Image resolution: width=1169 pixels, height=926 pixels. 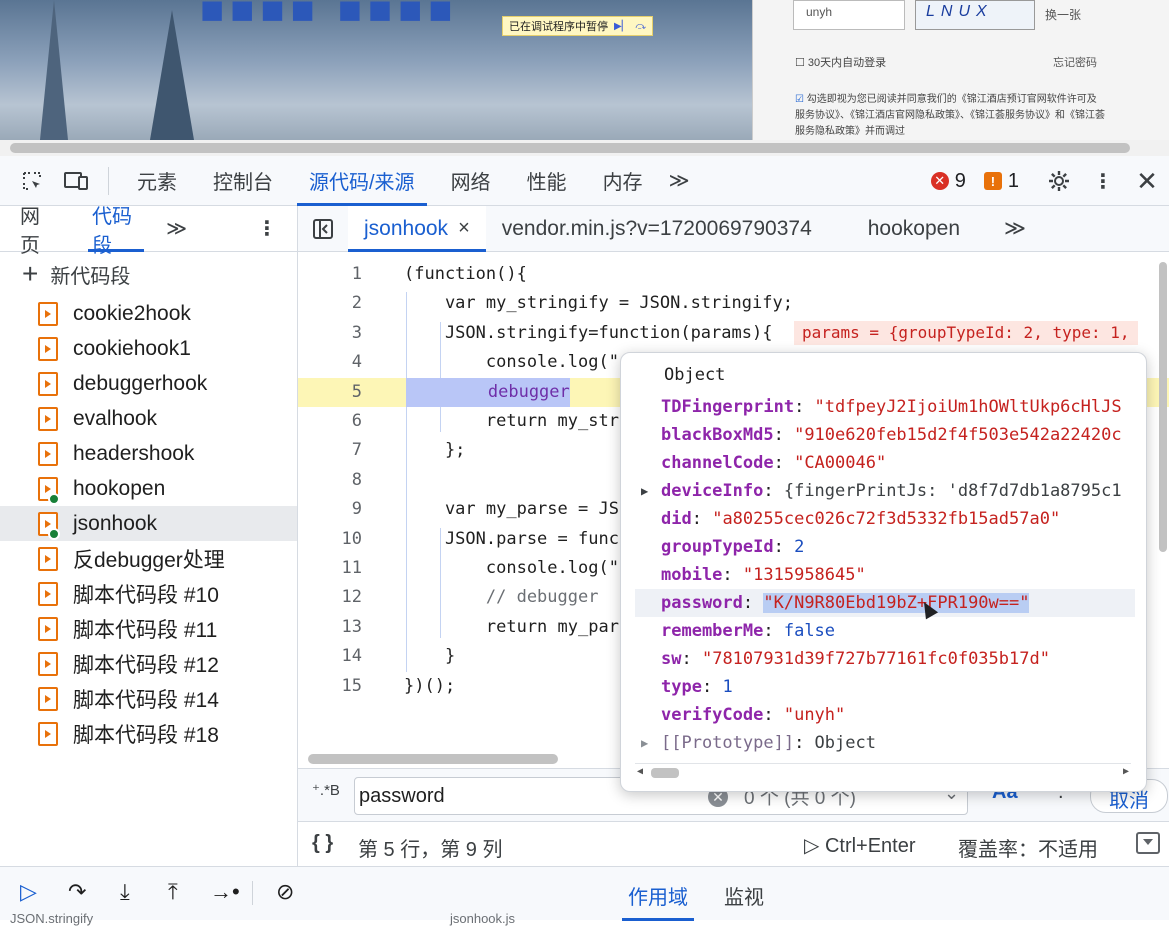 What do you see at coordinates (885, 603) in the screenshot?
I see `object-property: password: "K/N9R80Ebd19bZ+FPR190w=="` at bounding box center [885, 603].